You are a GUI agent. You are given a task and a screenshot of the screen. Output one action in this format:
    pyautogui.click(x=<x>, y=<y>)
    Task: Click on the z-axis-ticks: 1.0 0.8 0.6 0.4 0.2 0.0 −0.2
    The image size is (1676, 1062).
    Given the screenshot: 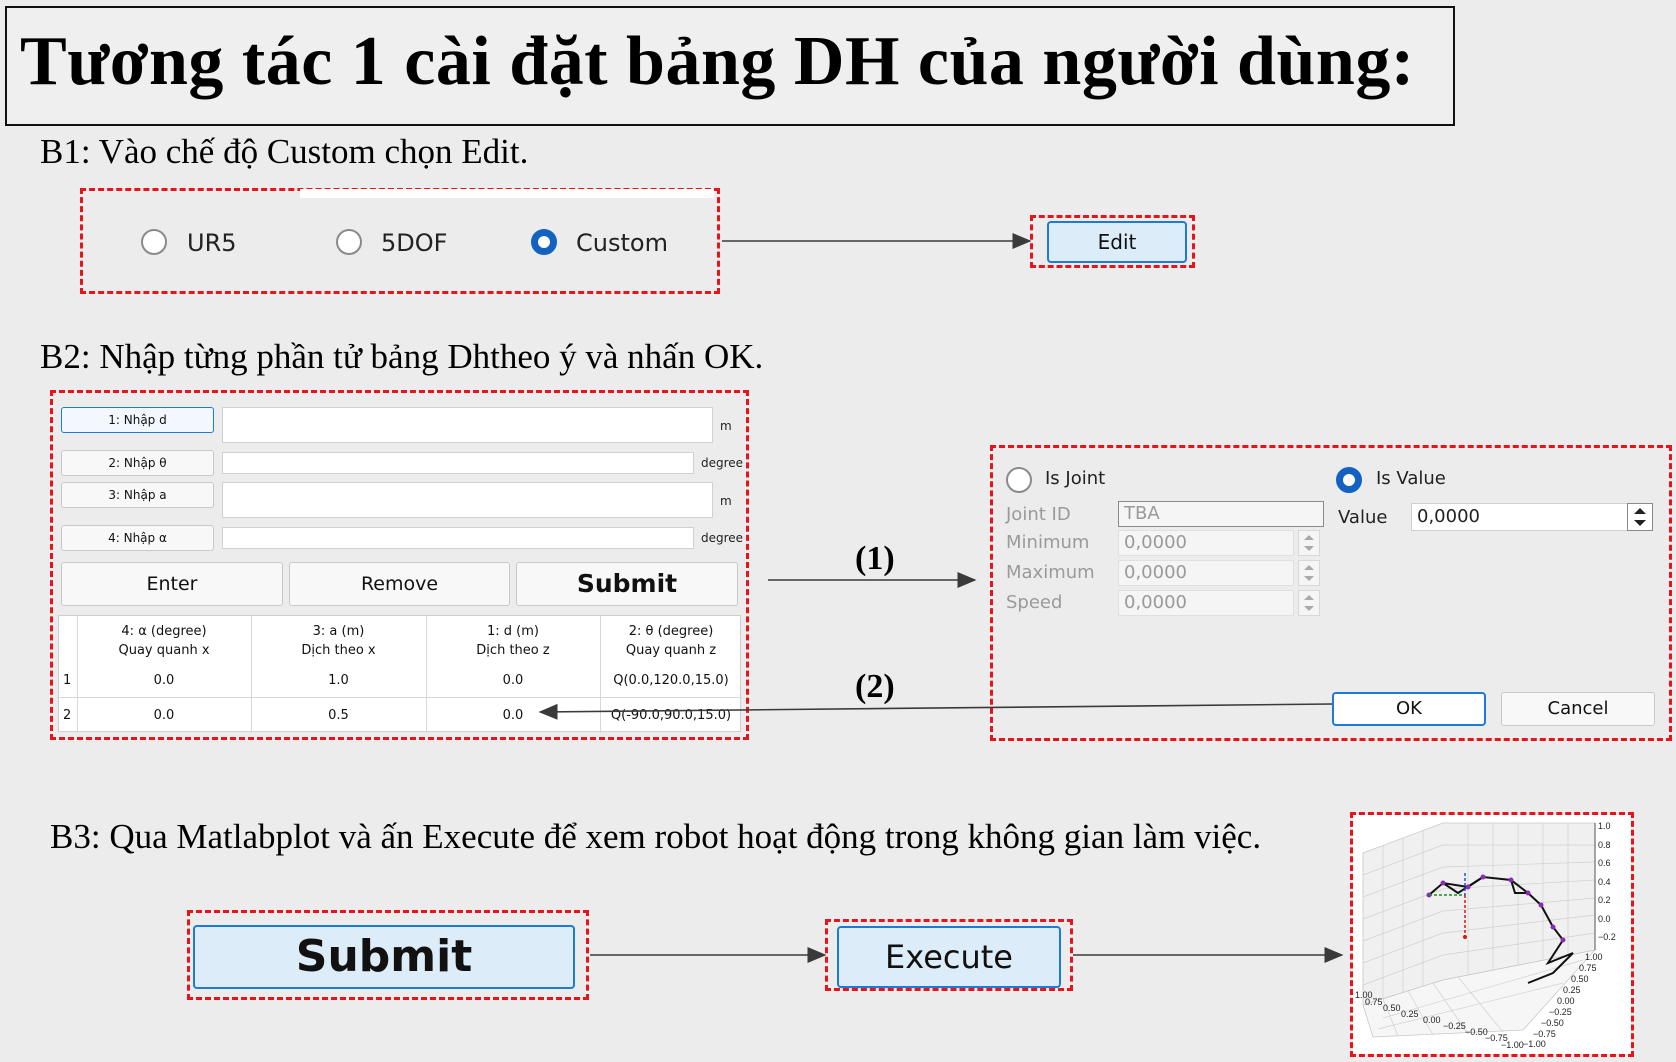 What is the action you would take?
    pyautogui.click(x=1607, y=882)
    